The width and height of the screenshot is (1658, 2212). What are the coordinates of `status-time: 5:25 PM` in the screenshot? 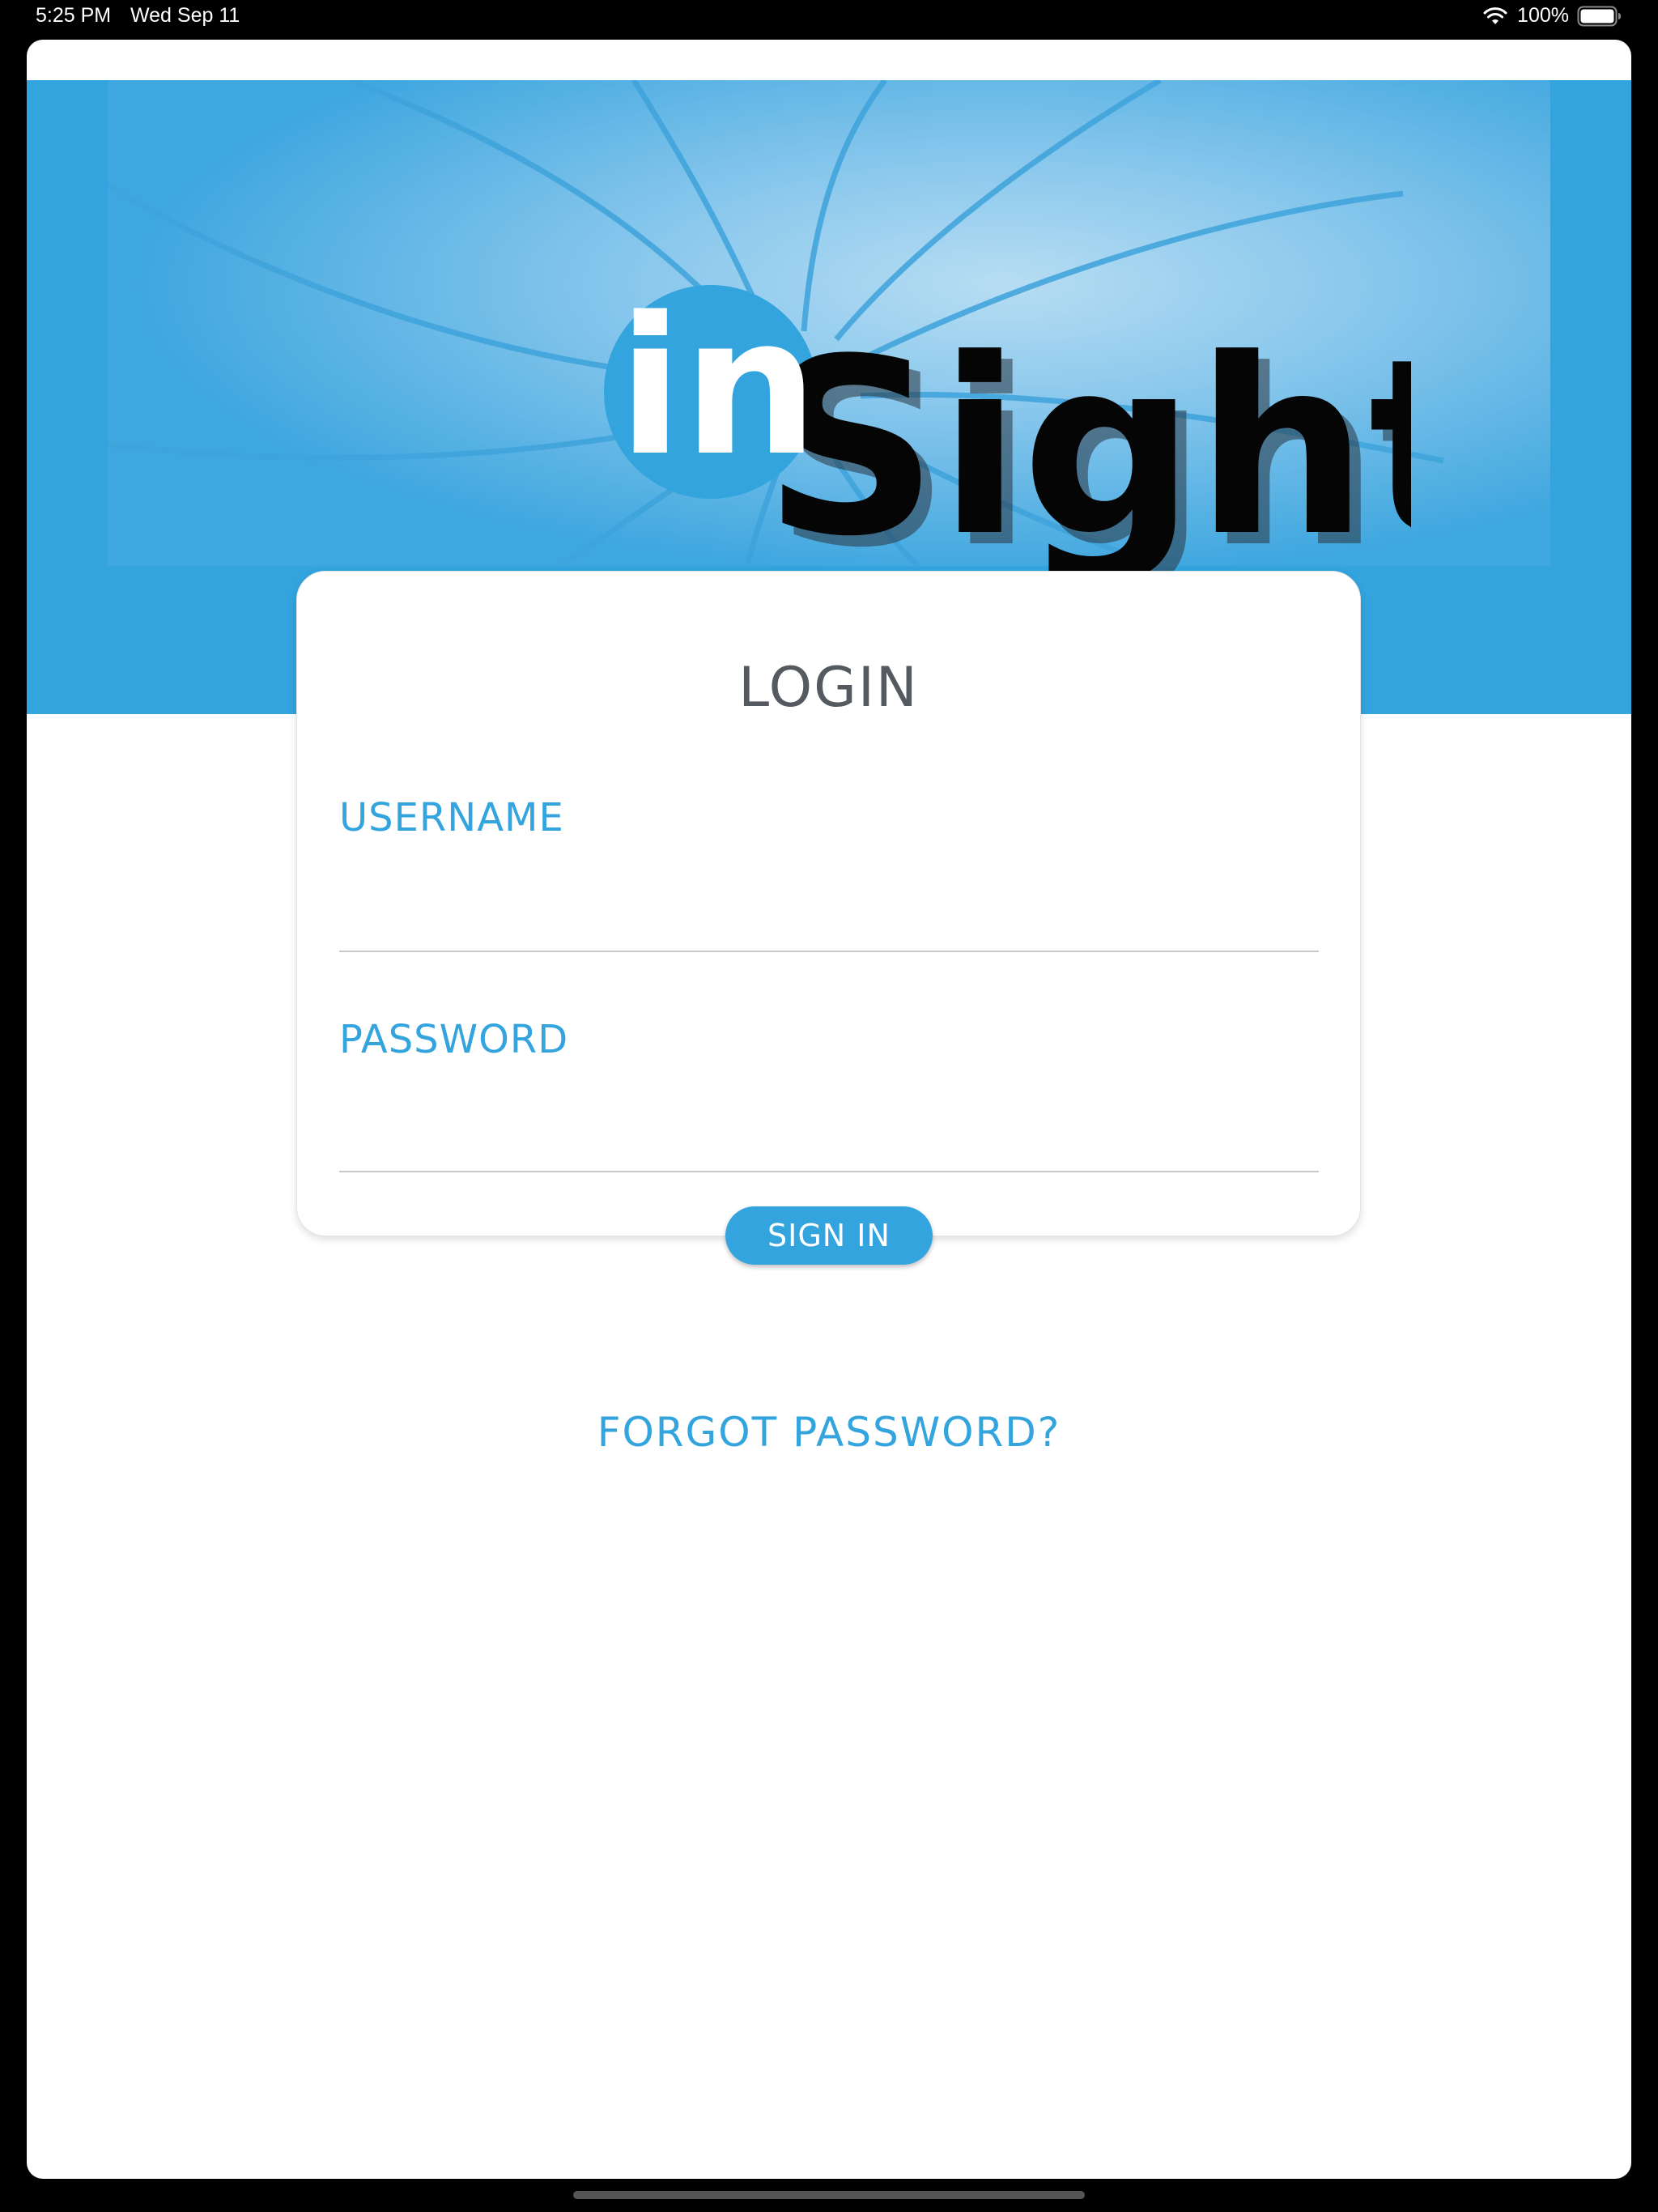 It's located at (74, 16).